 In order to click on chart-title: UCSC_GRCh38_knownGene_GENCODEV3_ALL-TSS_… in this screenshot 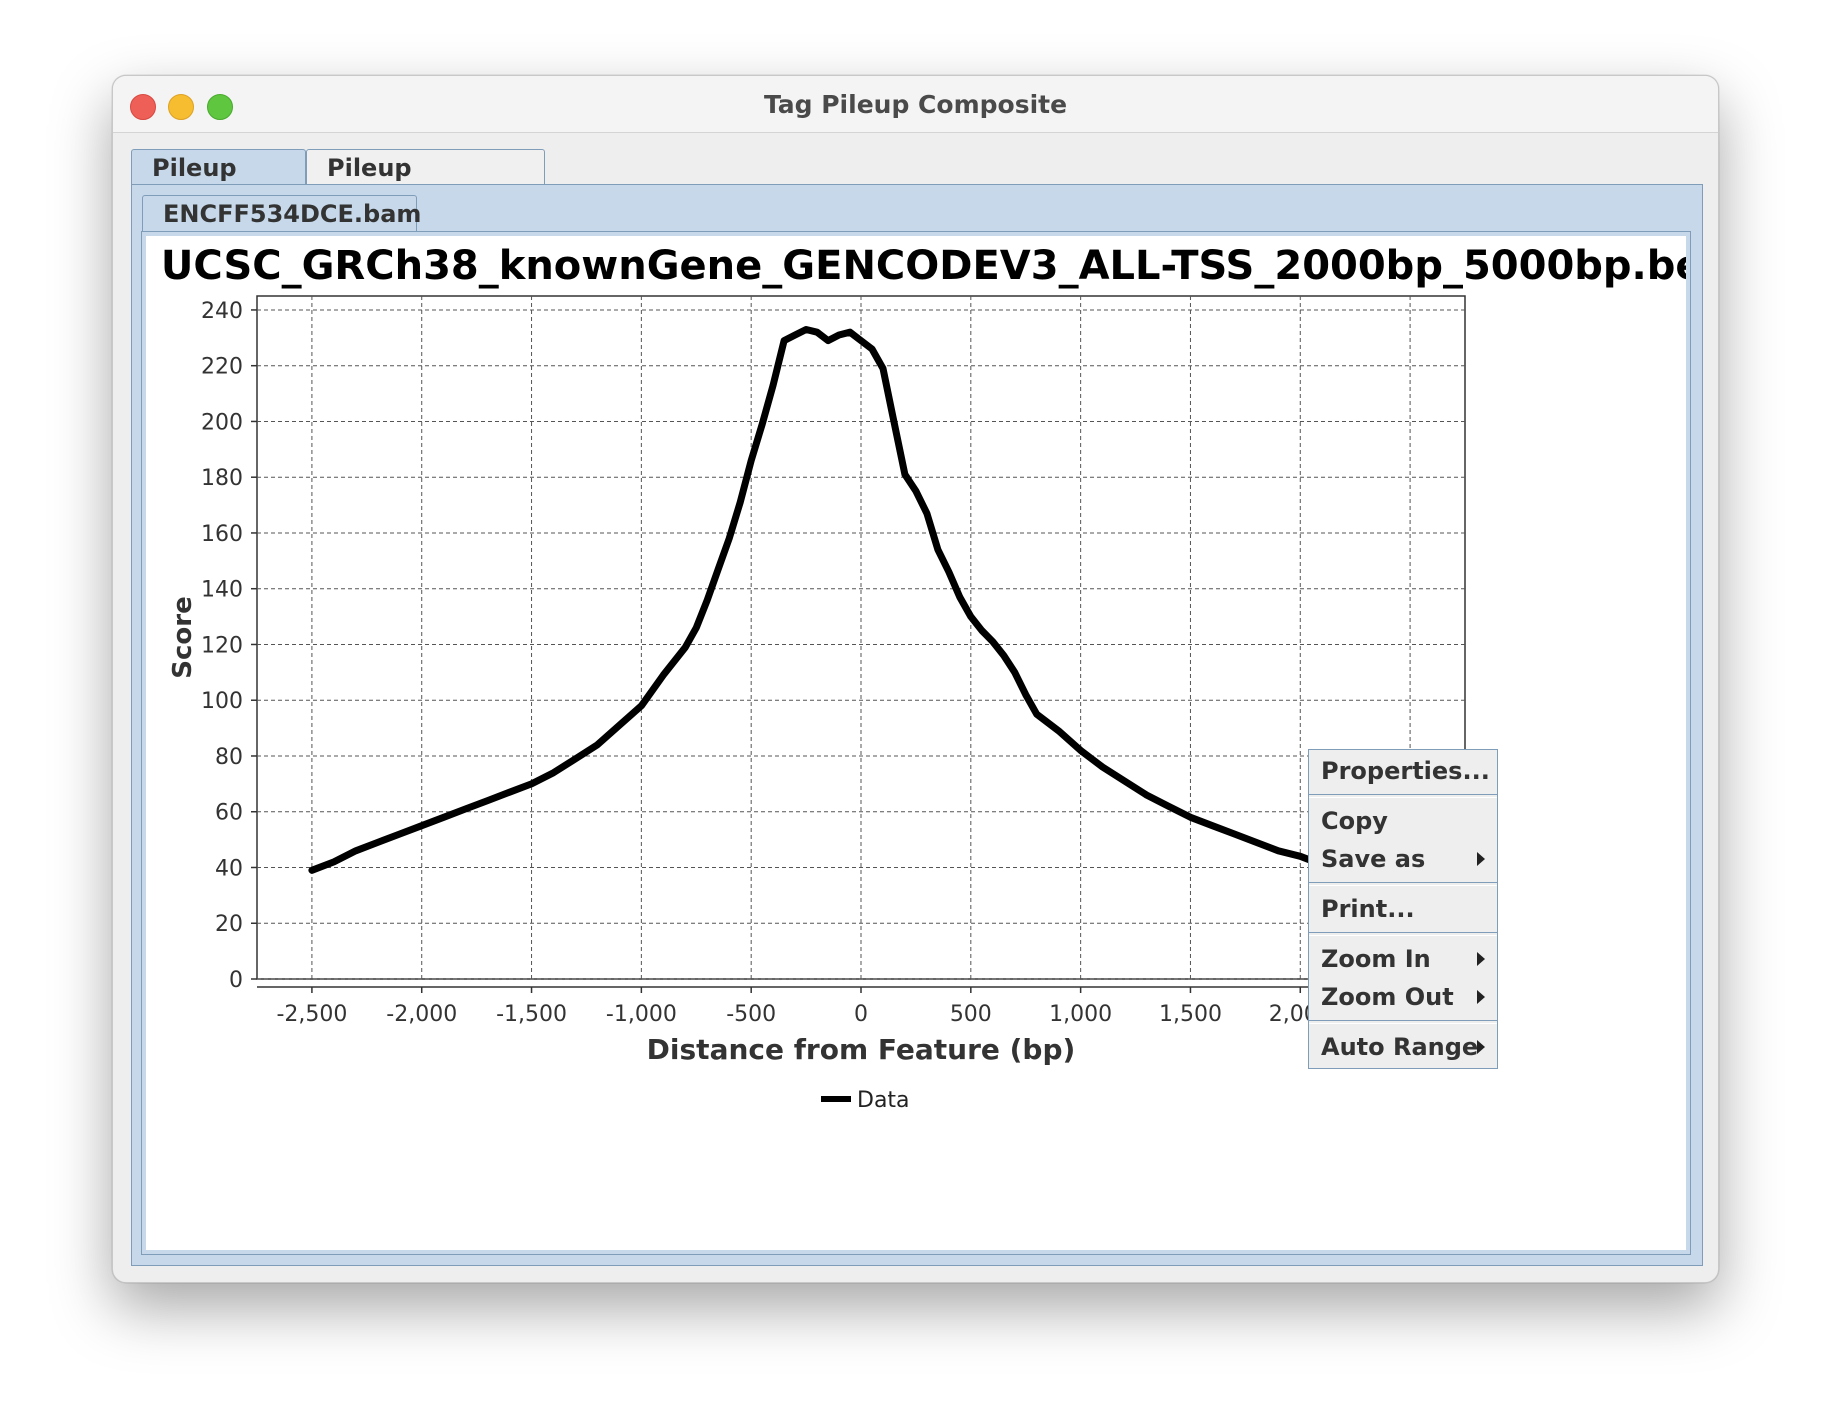, I will do `click(923, 266)`.